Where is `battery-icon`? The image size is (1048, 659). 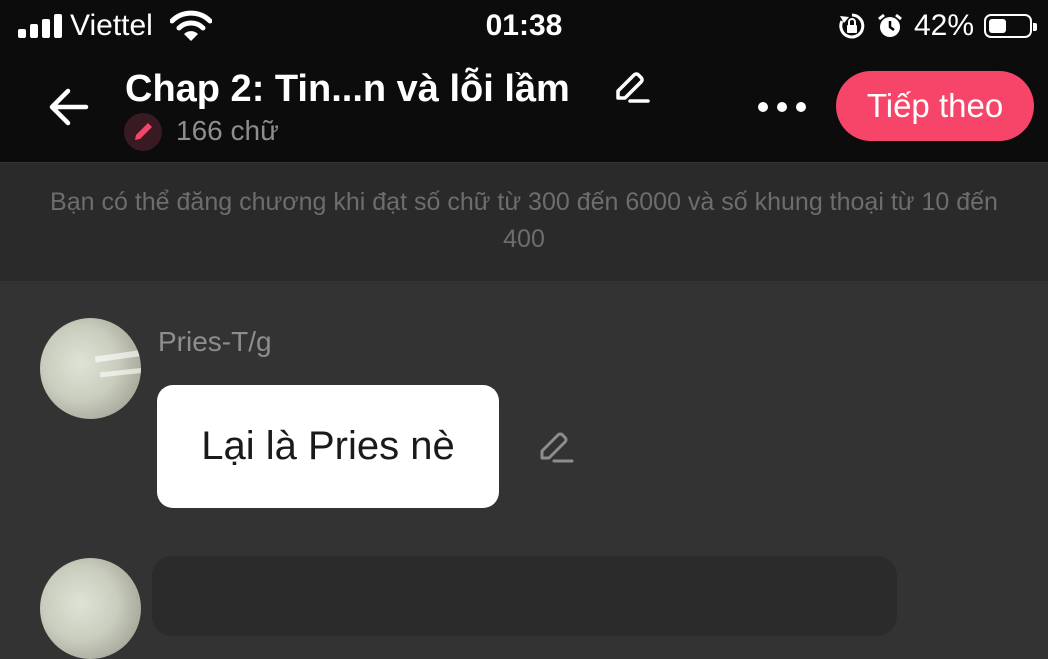 battery-icon is located at coordinates (1010, 26).